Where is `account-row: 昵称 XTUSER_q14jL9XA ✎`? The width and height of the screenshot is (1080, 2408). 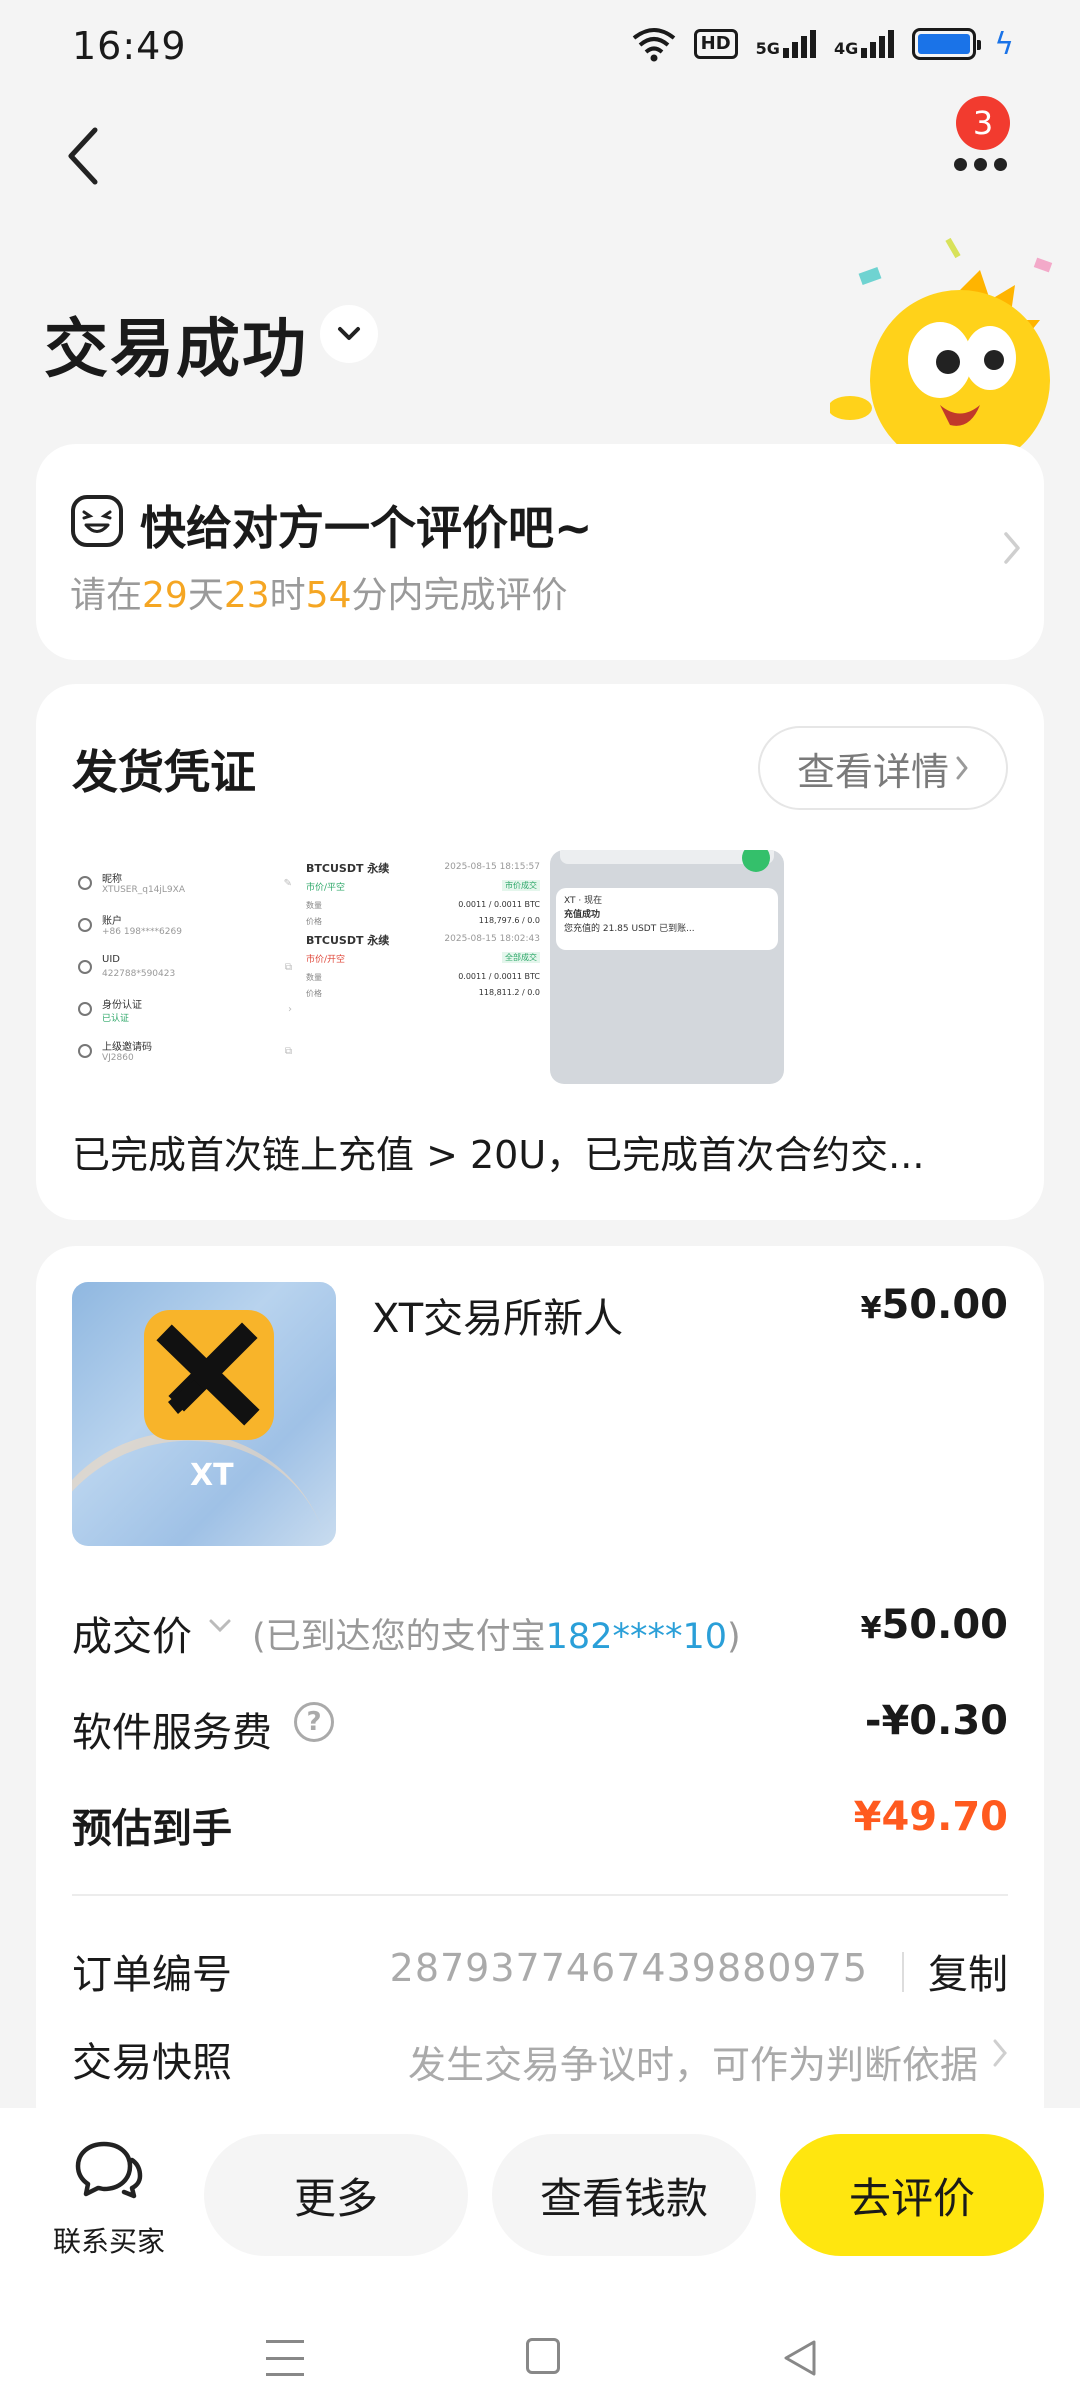 account-row: 昵称 XTUSER_q14jL9XA ✎ is located at coordinates (188, 887).